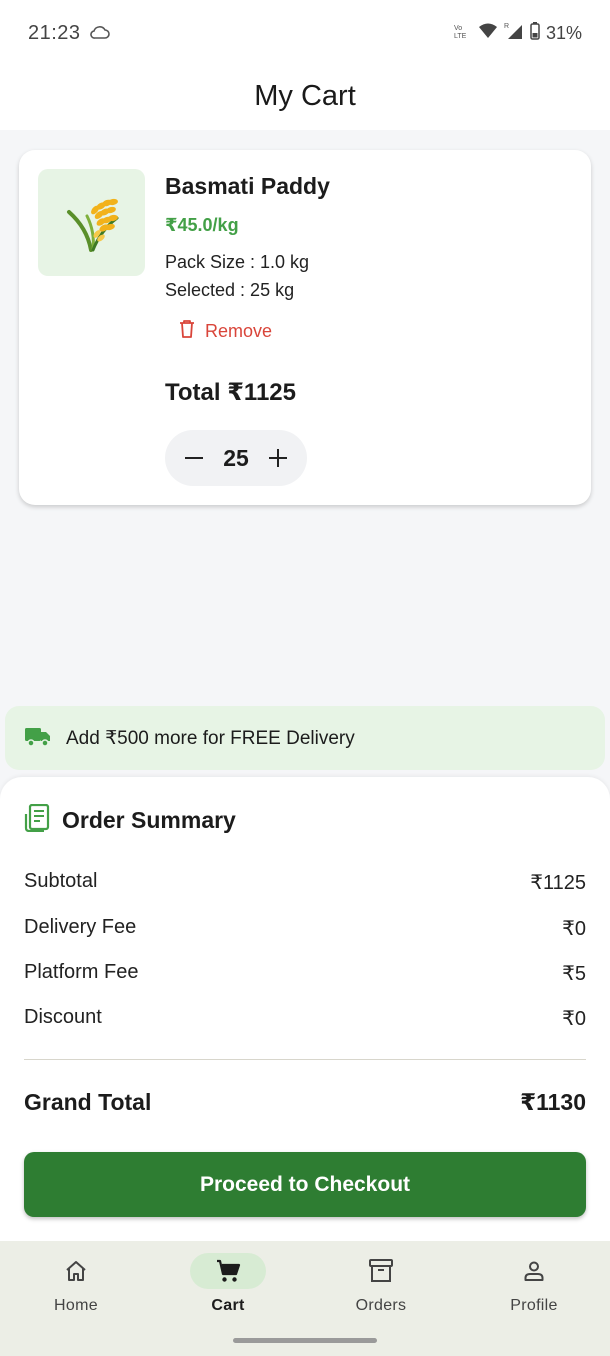 The image size is (610, 1356). Describe the element at coordinates (228, 1305) in the screenshot. I see `nav-label-cart: Cart` at that location.